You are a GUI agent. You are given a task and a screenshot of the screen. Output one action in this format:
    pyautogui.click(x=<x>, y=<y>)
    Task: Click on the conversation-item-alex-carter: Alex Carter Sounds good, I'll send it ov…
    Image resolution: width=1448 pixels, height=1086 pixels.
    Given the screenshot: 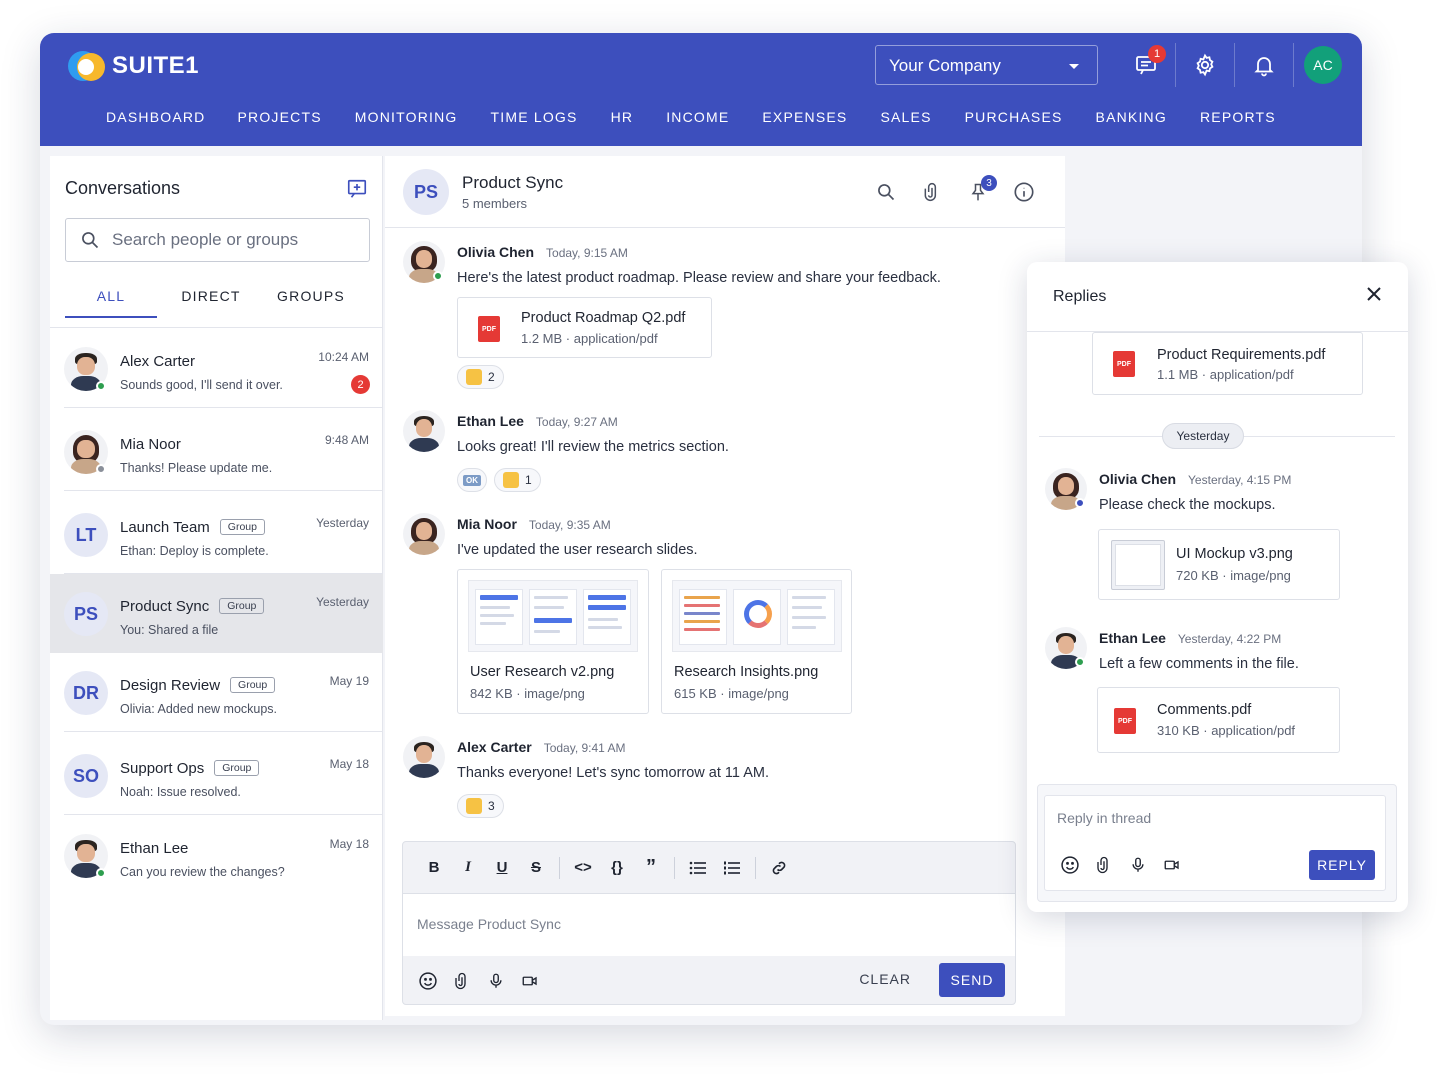 What is the action you would take?
    pyautogui.click(x=216, y=368)
    